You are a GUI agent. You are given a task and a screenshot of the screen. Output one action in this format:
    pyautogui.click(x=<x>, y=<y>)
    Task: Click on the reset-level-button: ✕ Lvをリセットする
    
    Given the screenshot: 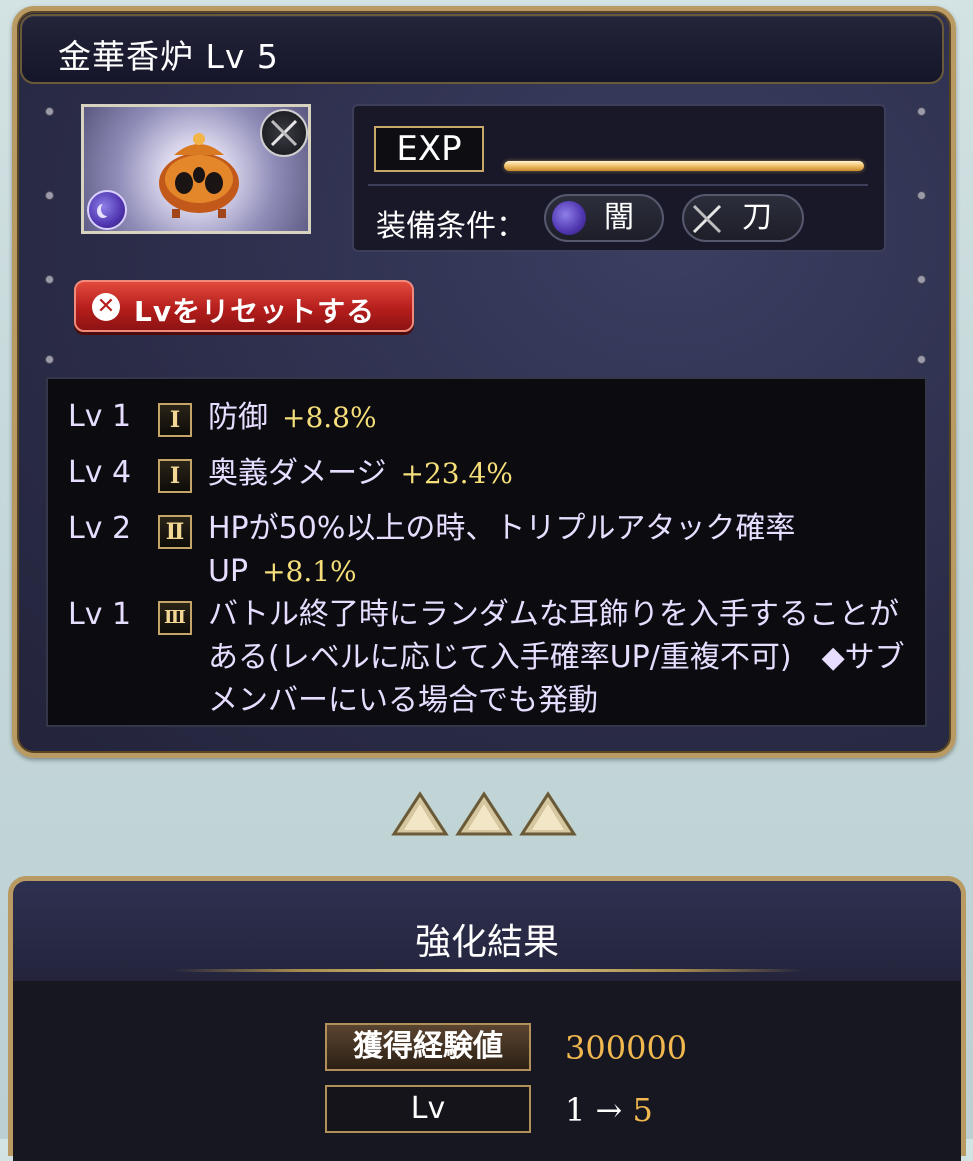 What is the action you would take?
    pyautogui.click(x=244, y=306)
    